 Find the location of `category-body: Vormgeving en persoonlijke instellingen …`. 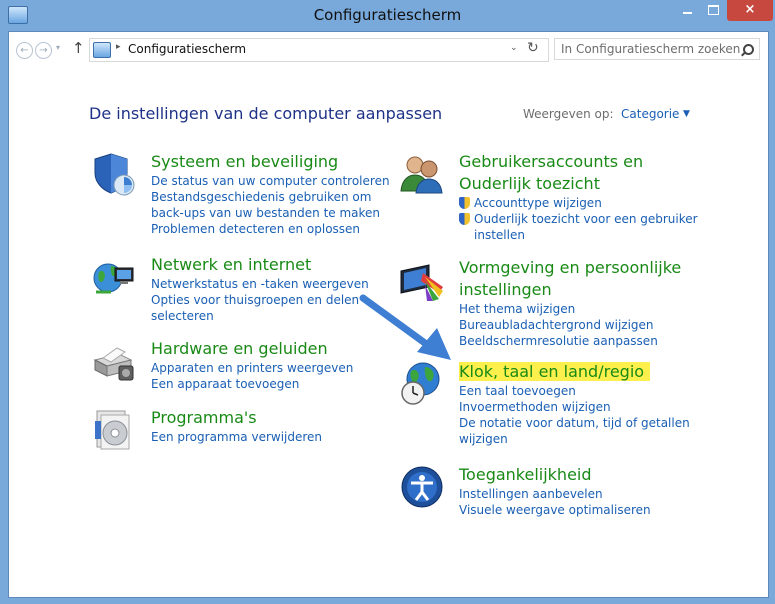

category-body: Vormgeving en persoonlijke instellingen … is located at coordinates (570, 303).